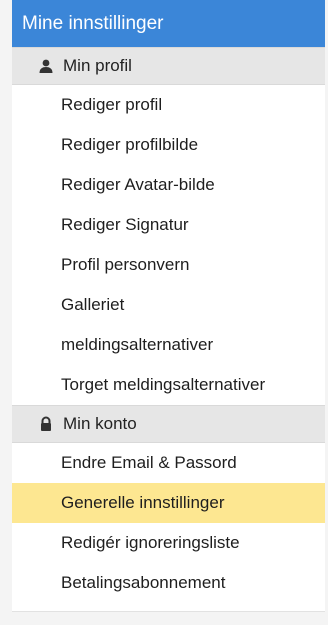 The width and height of the screenshot is (328, 625). I want to click on menu-item-endre-email-passord: Endre Email & Passord, so click(168, 463).